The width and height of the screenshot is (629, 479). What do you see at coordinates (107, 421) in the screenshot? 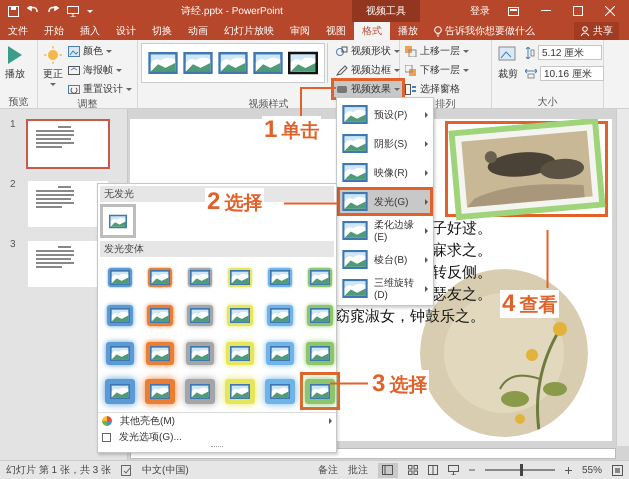
I see `color-wheel-icon` at bounding box center [107, 421].